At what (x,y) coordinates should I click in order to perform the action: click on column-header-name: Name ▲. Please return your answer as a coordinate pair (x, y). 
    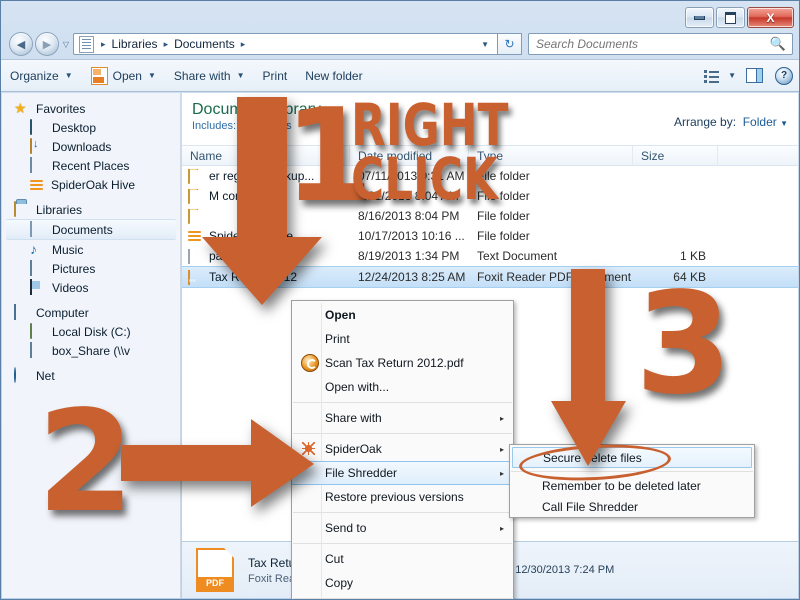
    Looking at the image, I should click on (266, 155).